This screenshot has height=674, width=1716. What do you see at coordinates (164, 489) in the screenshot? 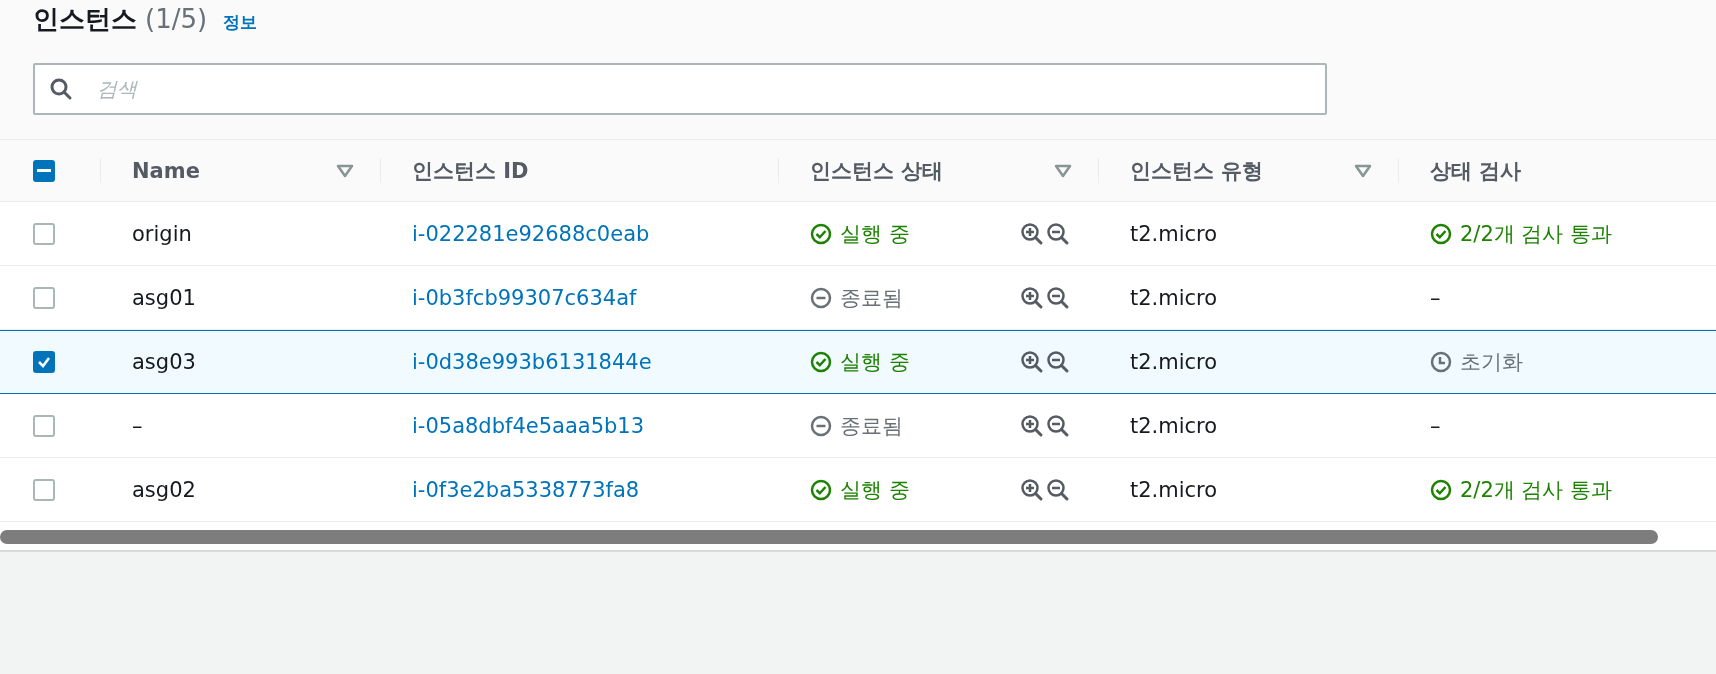
I see `instance-name: asg02` at bounding box center [164, 489].